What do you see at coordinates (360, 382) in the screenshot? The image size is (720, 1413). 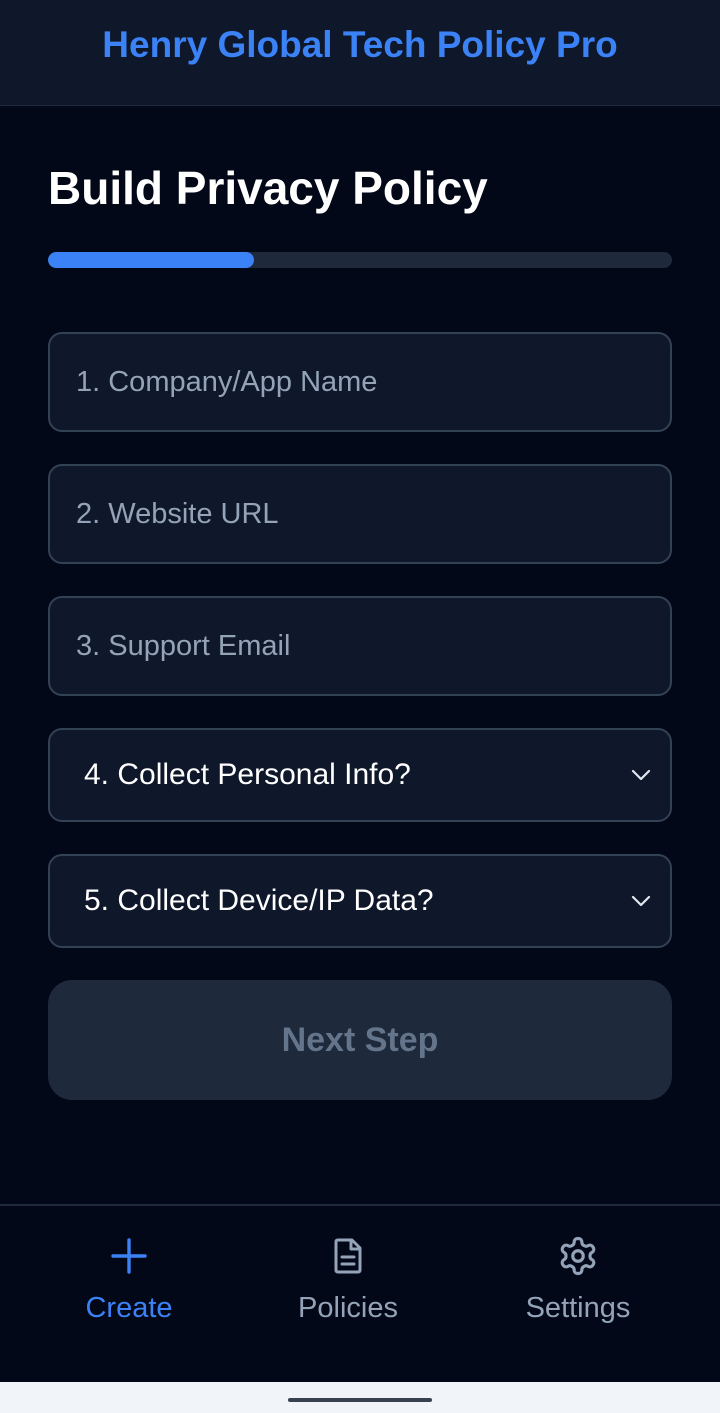 I see `company-name-input` at bounding box center [360, 382].